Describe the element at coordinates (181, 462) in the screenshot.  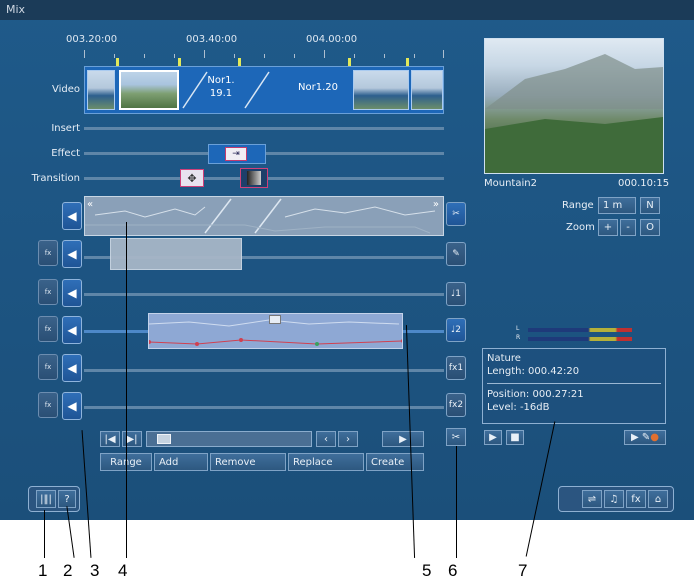
I see `add-button: Add` at that location.